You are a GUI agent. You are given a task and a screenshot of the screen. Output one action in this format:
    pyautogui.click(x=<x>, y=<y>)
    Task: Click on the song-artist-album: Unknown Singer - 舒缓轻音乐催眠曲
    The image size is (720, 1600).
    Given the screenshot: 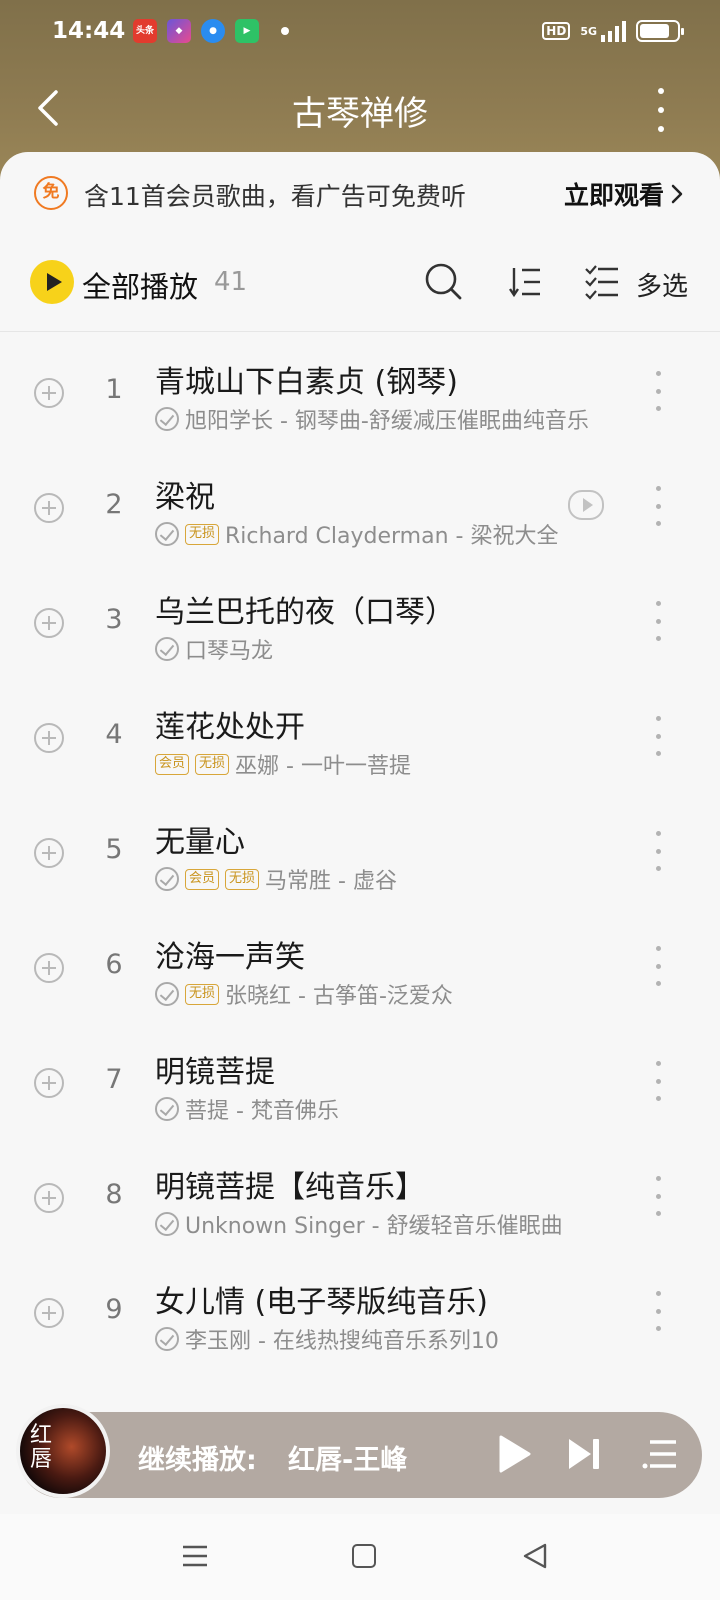 What is the action you would take?
    pyautogui.click(x=374, y=1226)
    